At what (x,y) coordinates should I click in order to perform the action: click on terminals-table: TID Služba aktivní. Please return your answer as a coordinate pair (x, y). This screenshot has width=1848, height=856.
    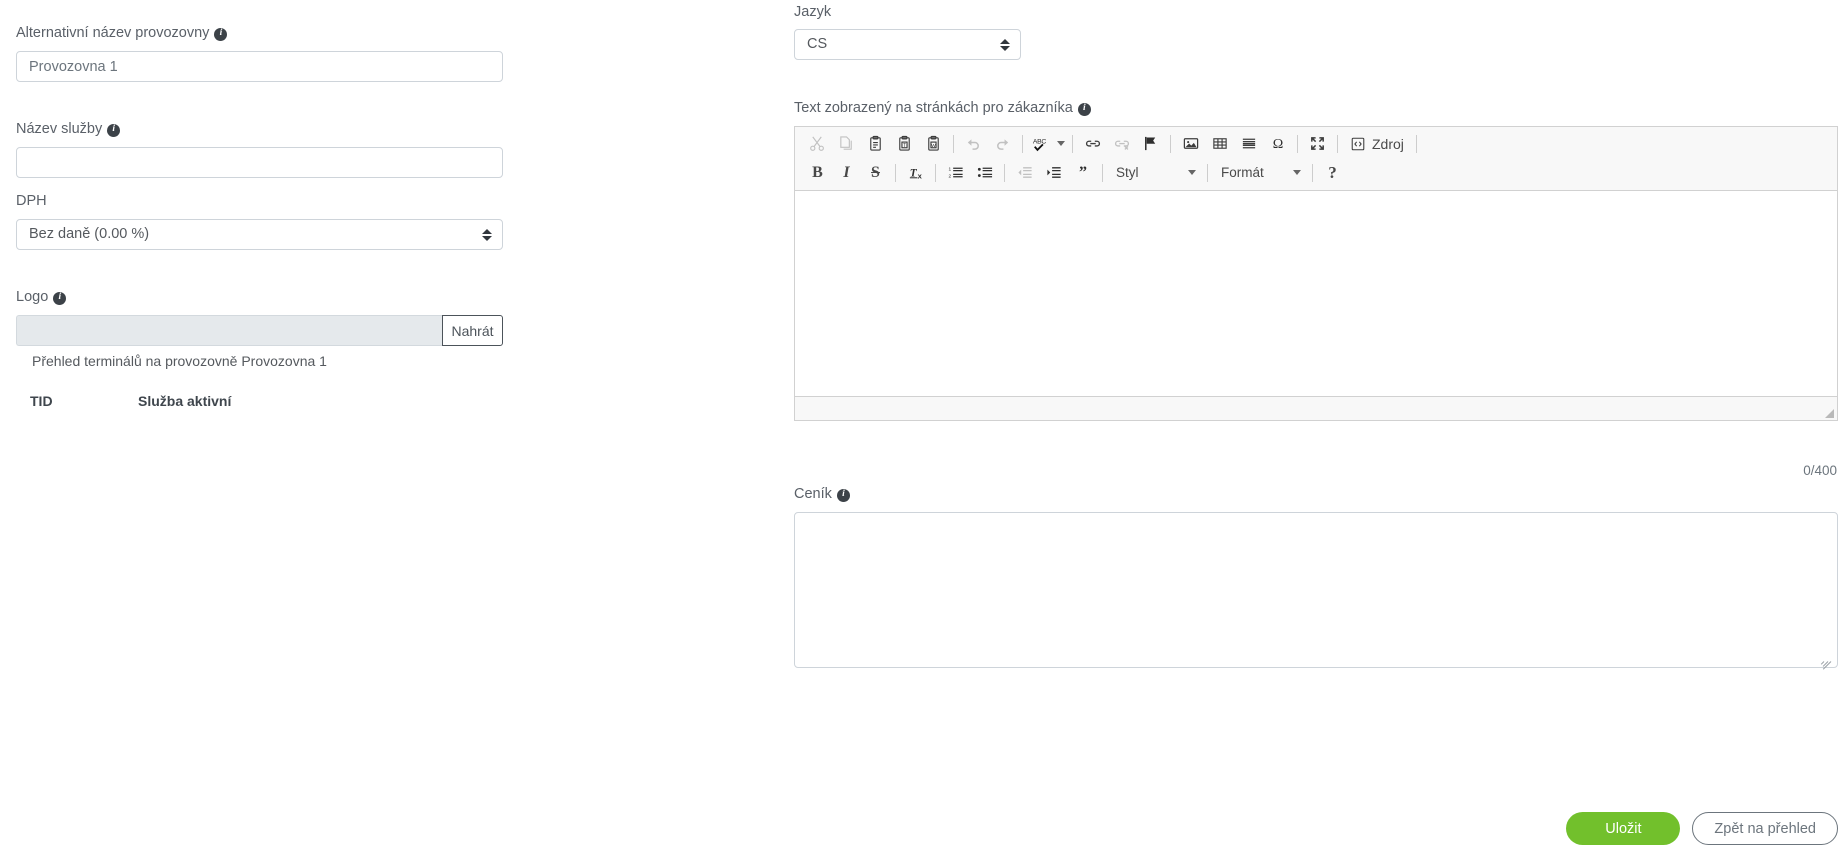
    Looking at the image, I should click on (251, 404).